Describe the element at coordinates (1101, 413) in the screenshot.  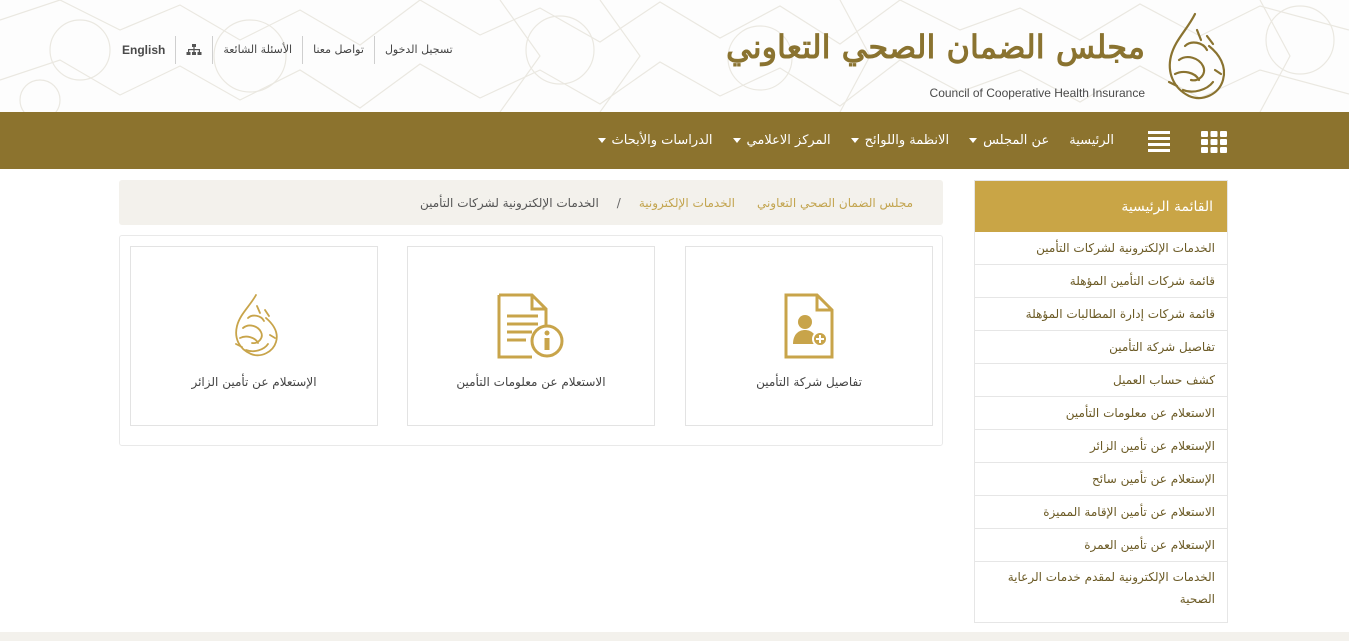
I see `sidebar-item: الاستعلام عن معلومات التأمين` at that location.